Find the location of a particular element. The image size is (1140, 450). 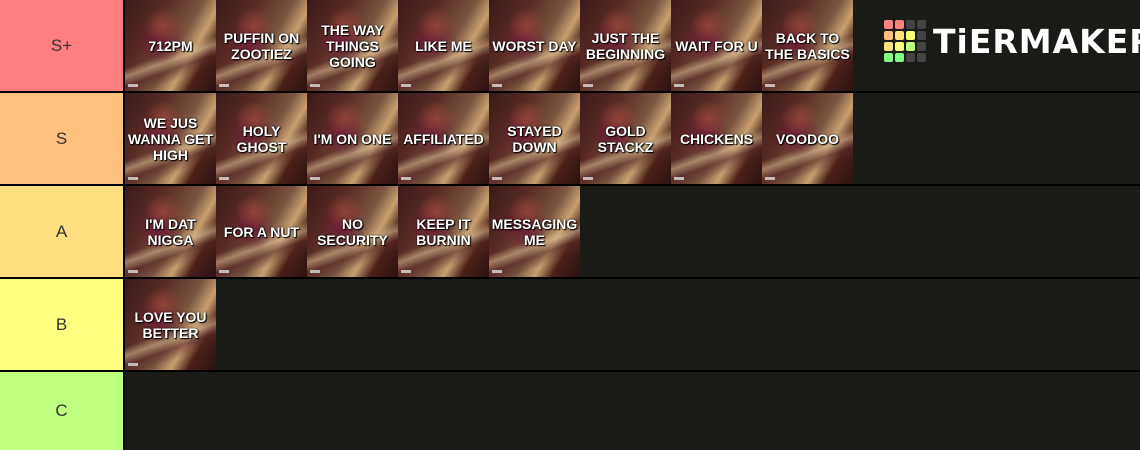

tier-item-tile: KEEP IT BURNIN is located at coordinates (443, 231).